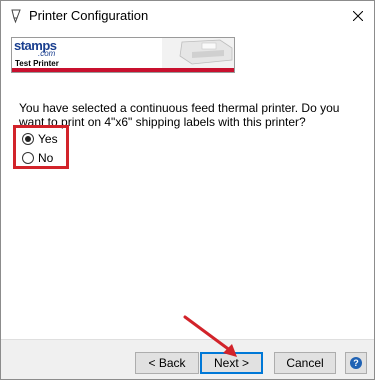  Describe the element at coordinates (48, 139) in the screenshot. I see `yes-label: Yes` at that location.